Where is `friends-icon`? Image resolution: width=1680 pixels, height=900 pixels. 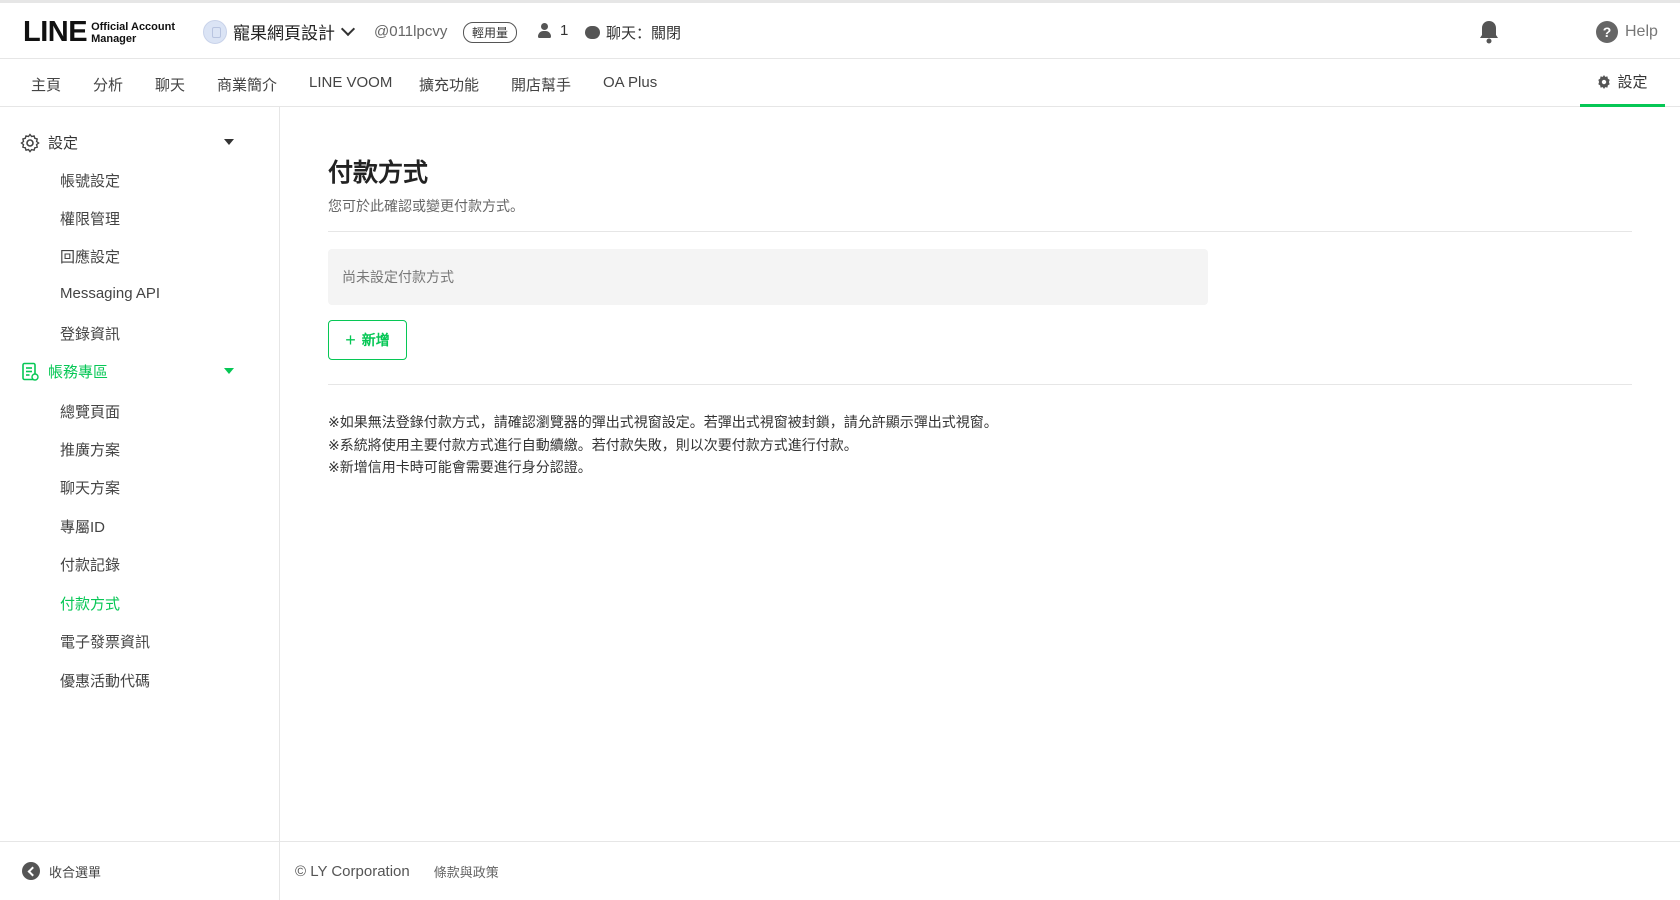
friends-icon is located at coordinates (545, 30).